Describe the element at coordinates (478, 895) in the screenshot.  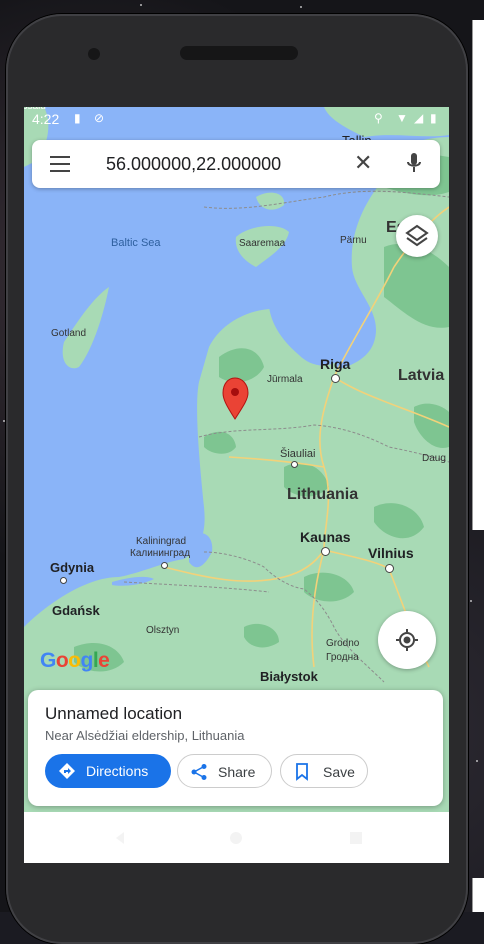
I see `background-window-edge-bottom` at that location.